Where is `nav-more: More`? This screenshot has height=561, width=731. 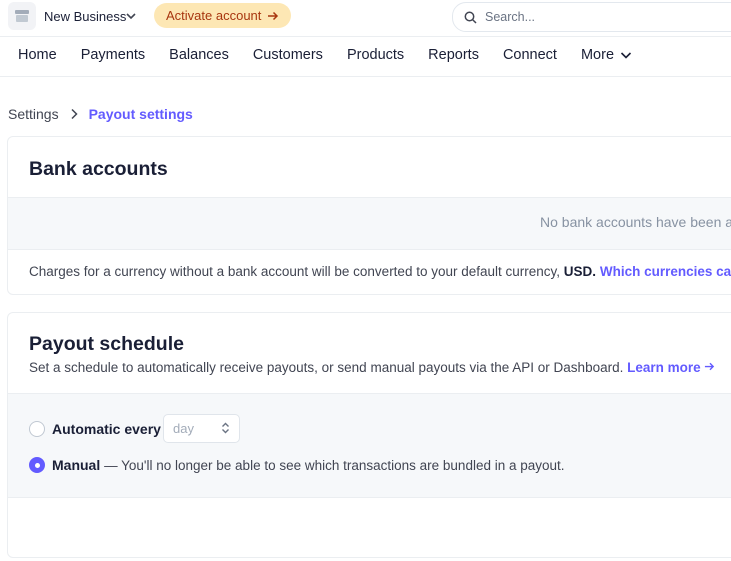 nav-more: More is located at coordinates (606, 55).